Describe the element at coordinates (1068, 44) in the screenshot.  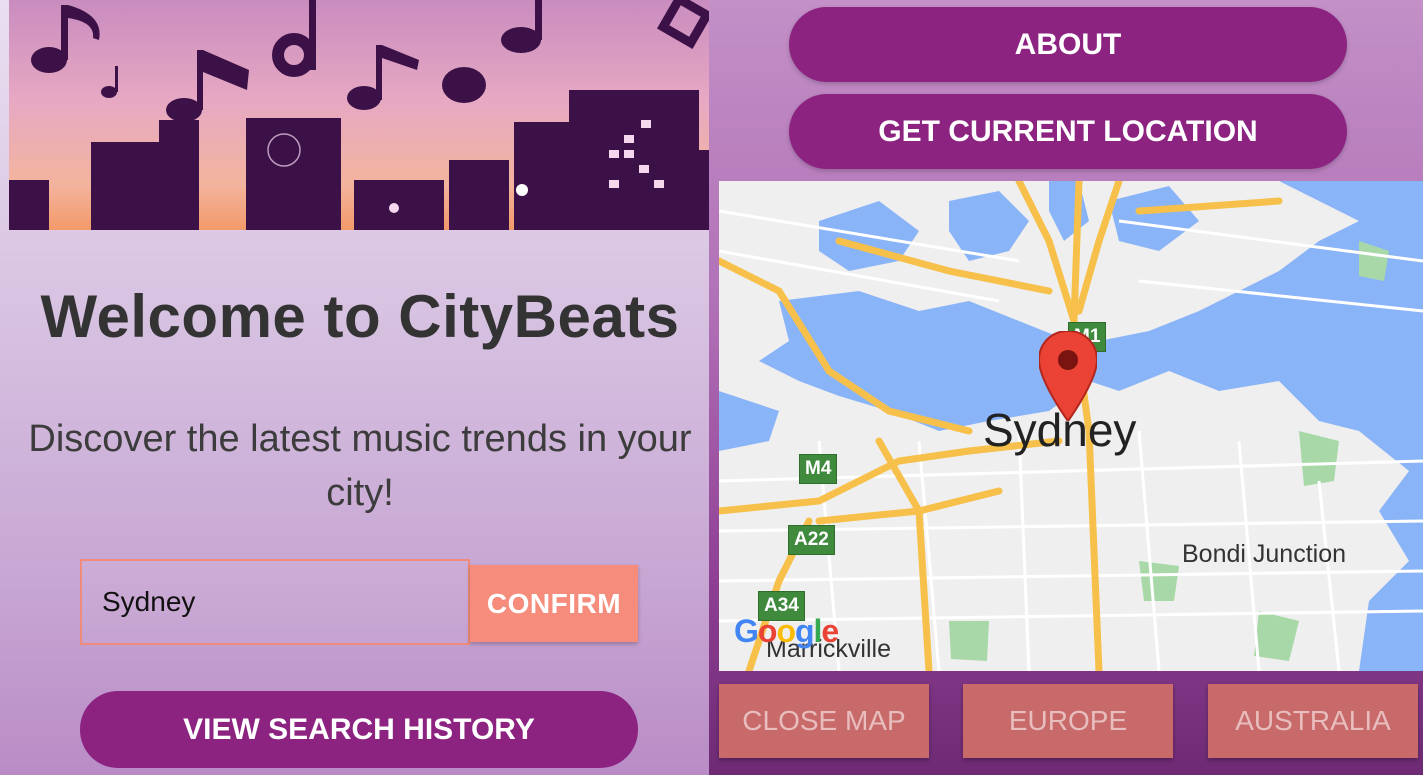
I see `about-button: ABOUT` at that location.